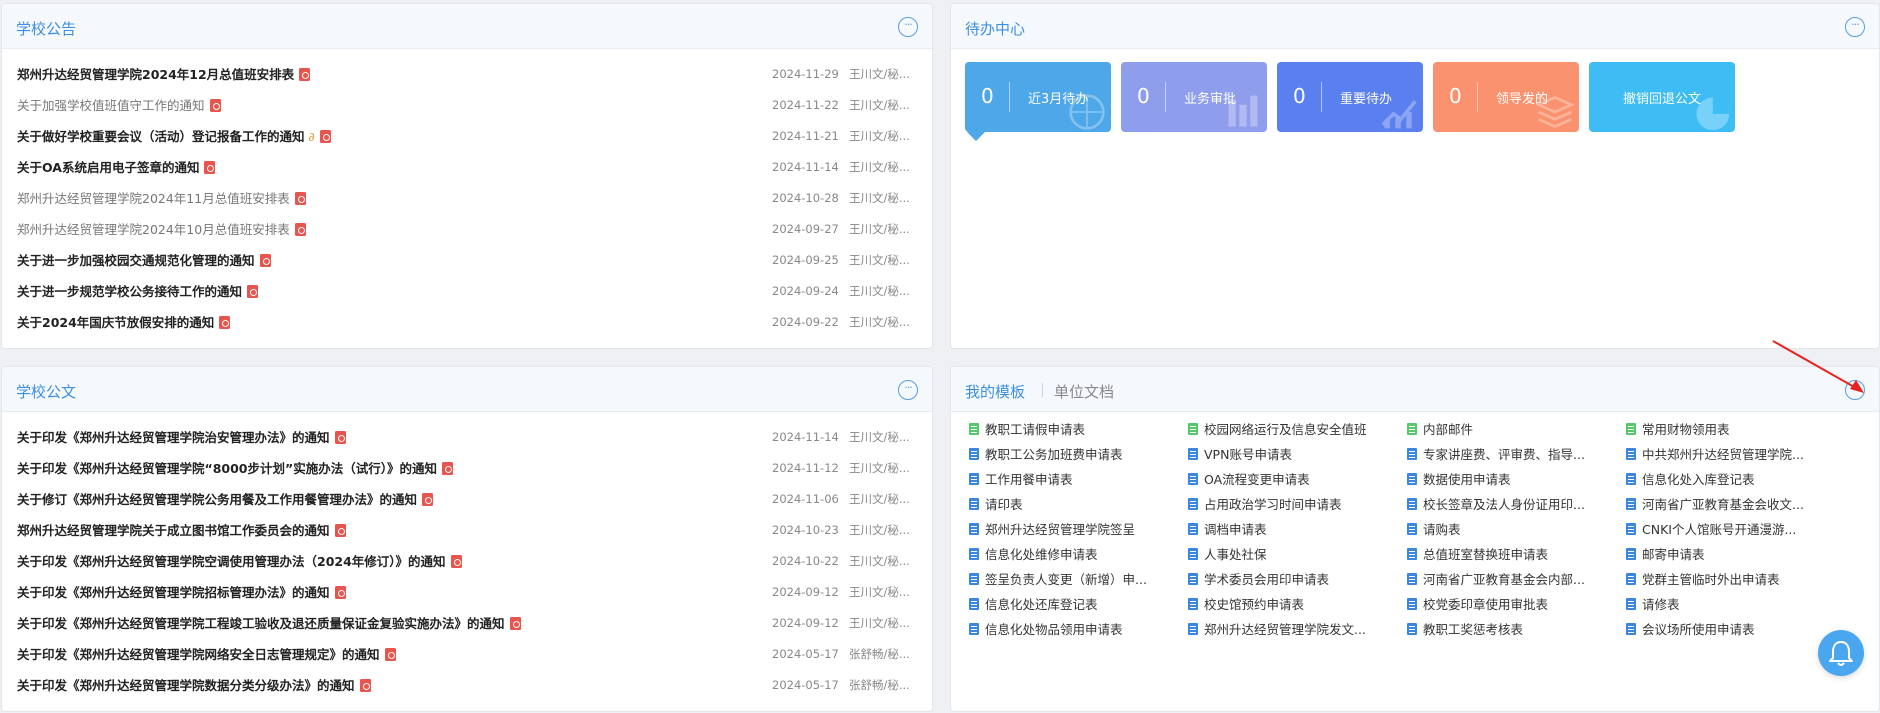  Describe the element at coordinates (1041, 604) in the screenshot. I see `template-label: 信息化处还库登记表` at that location.